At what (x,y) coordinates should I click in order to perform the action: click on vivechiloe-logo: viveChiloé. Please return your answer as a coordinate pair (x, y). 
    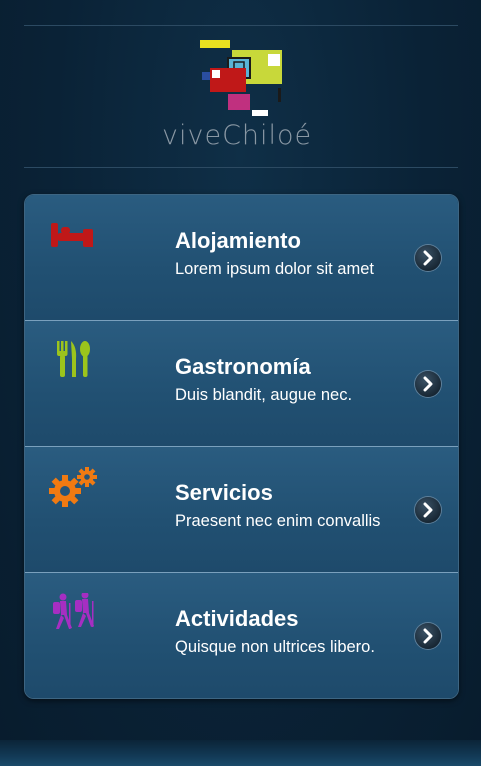
    Looking at the image, I should click on (242, 93).